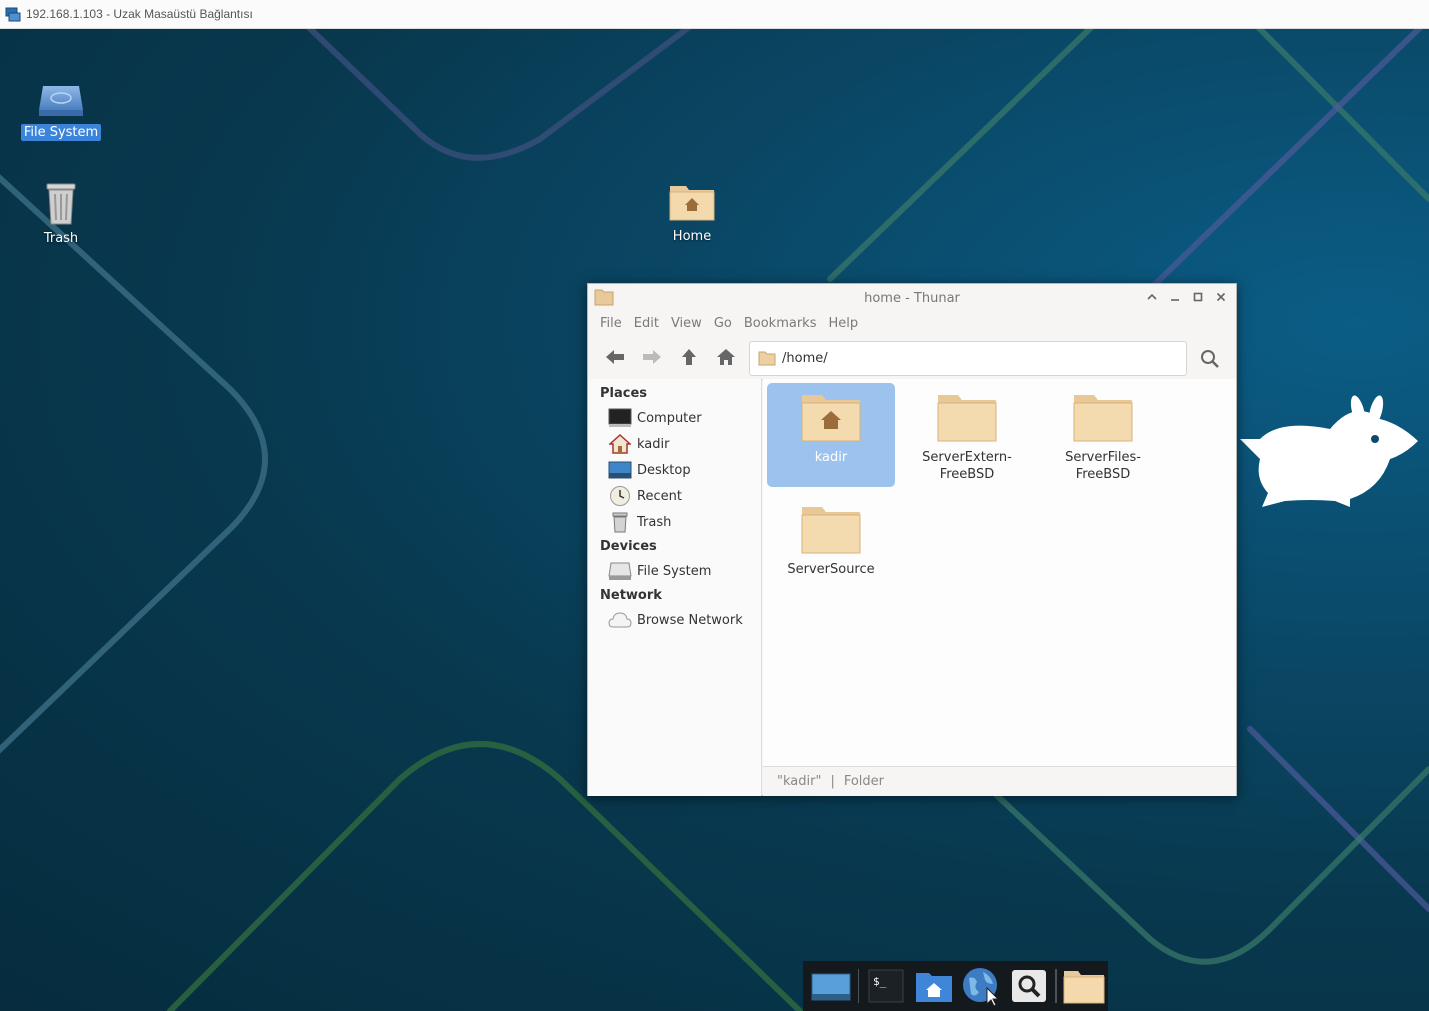 The width and height of the screenshot is (1429, 1011). I want to click on network-icon, so click(620, 620).